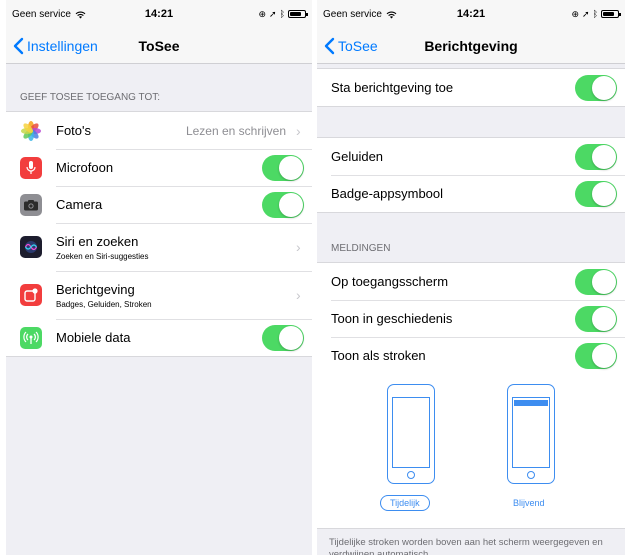 The width and height of the screenshot is (625, 555). What do you see at coordinates (159, 204) in the screenshot?
I see `row-camera: Camera` at bounding box center [159, 204].